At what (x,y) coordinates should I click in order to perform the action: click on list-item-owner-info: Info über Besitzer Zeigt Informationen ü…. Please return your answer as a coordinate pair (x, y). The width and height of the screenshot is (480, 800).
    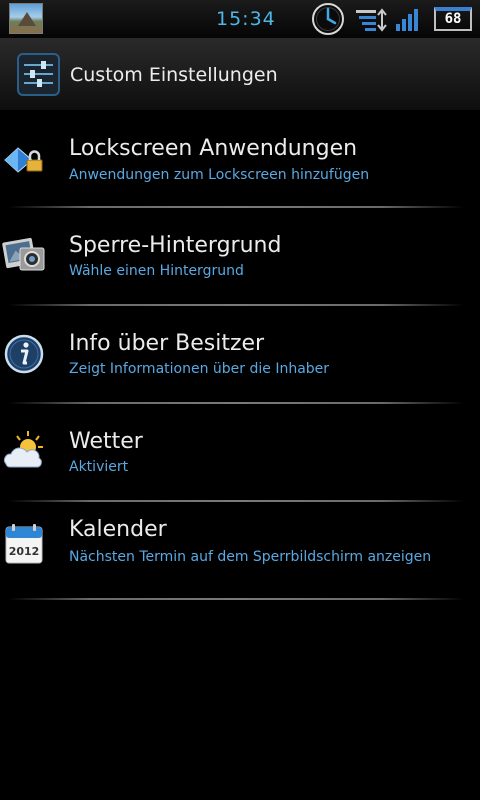
    Looking at the image, I should click on (240, 355).